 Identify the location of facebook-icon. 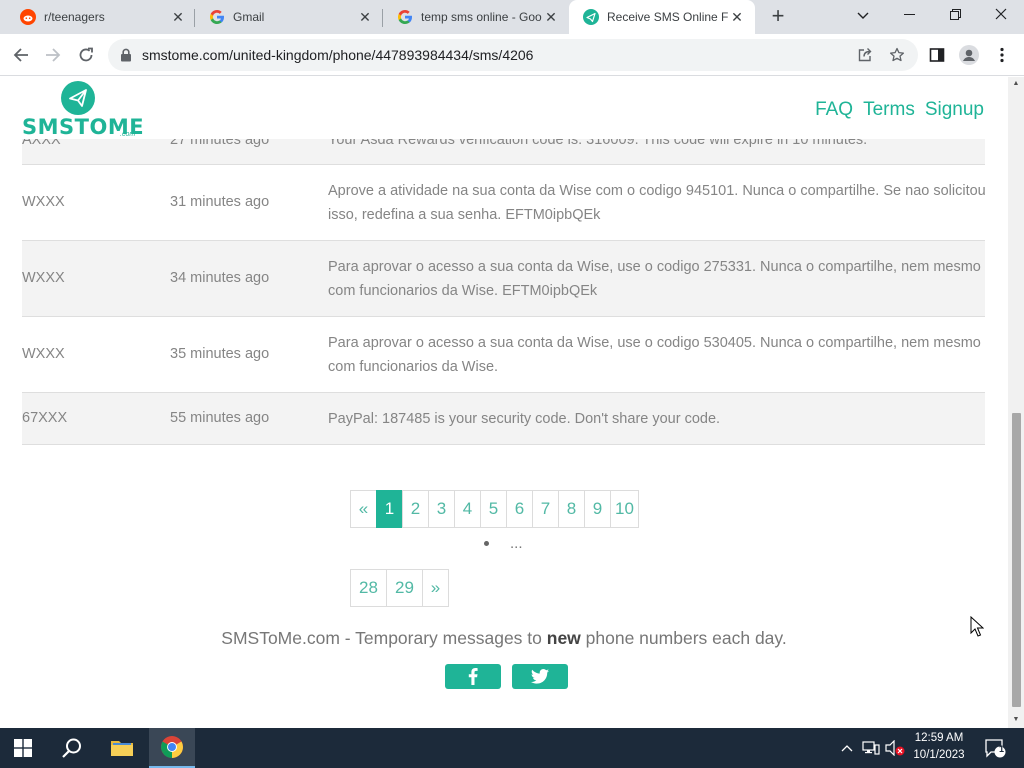
(473, 676).